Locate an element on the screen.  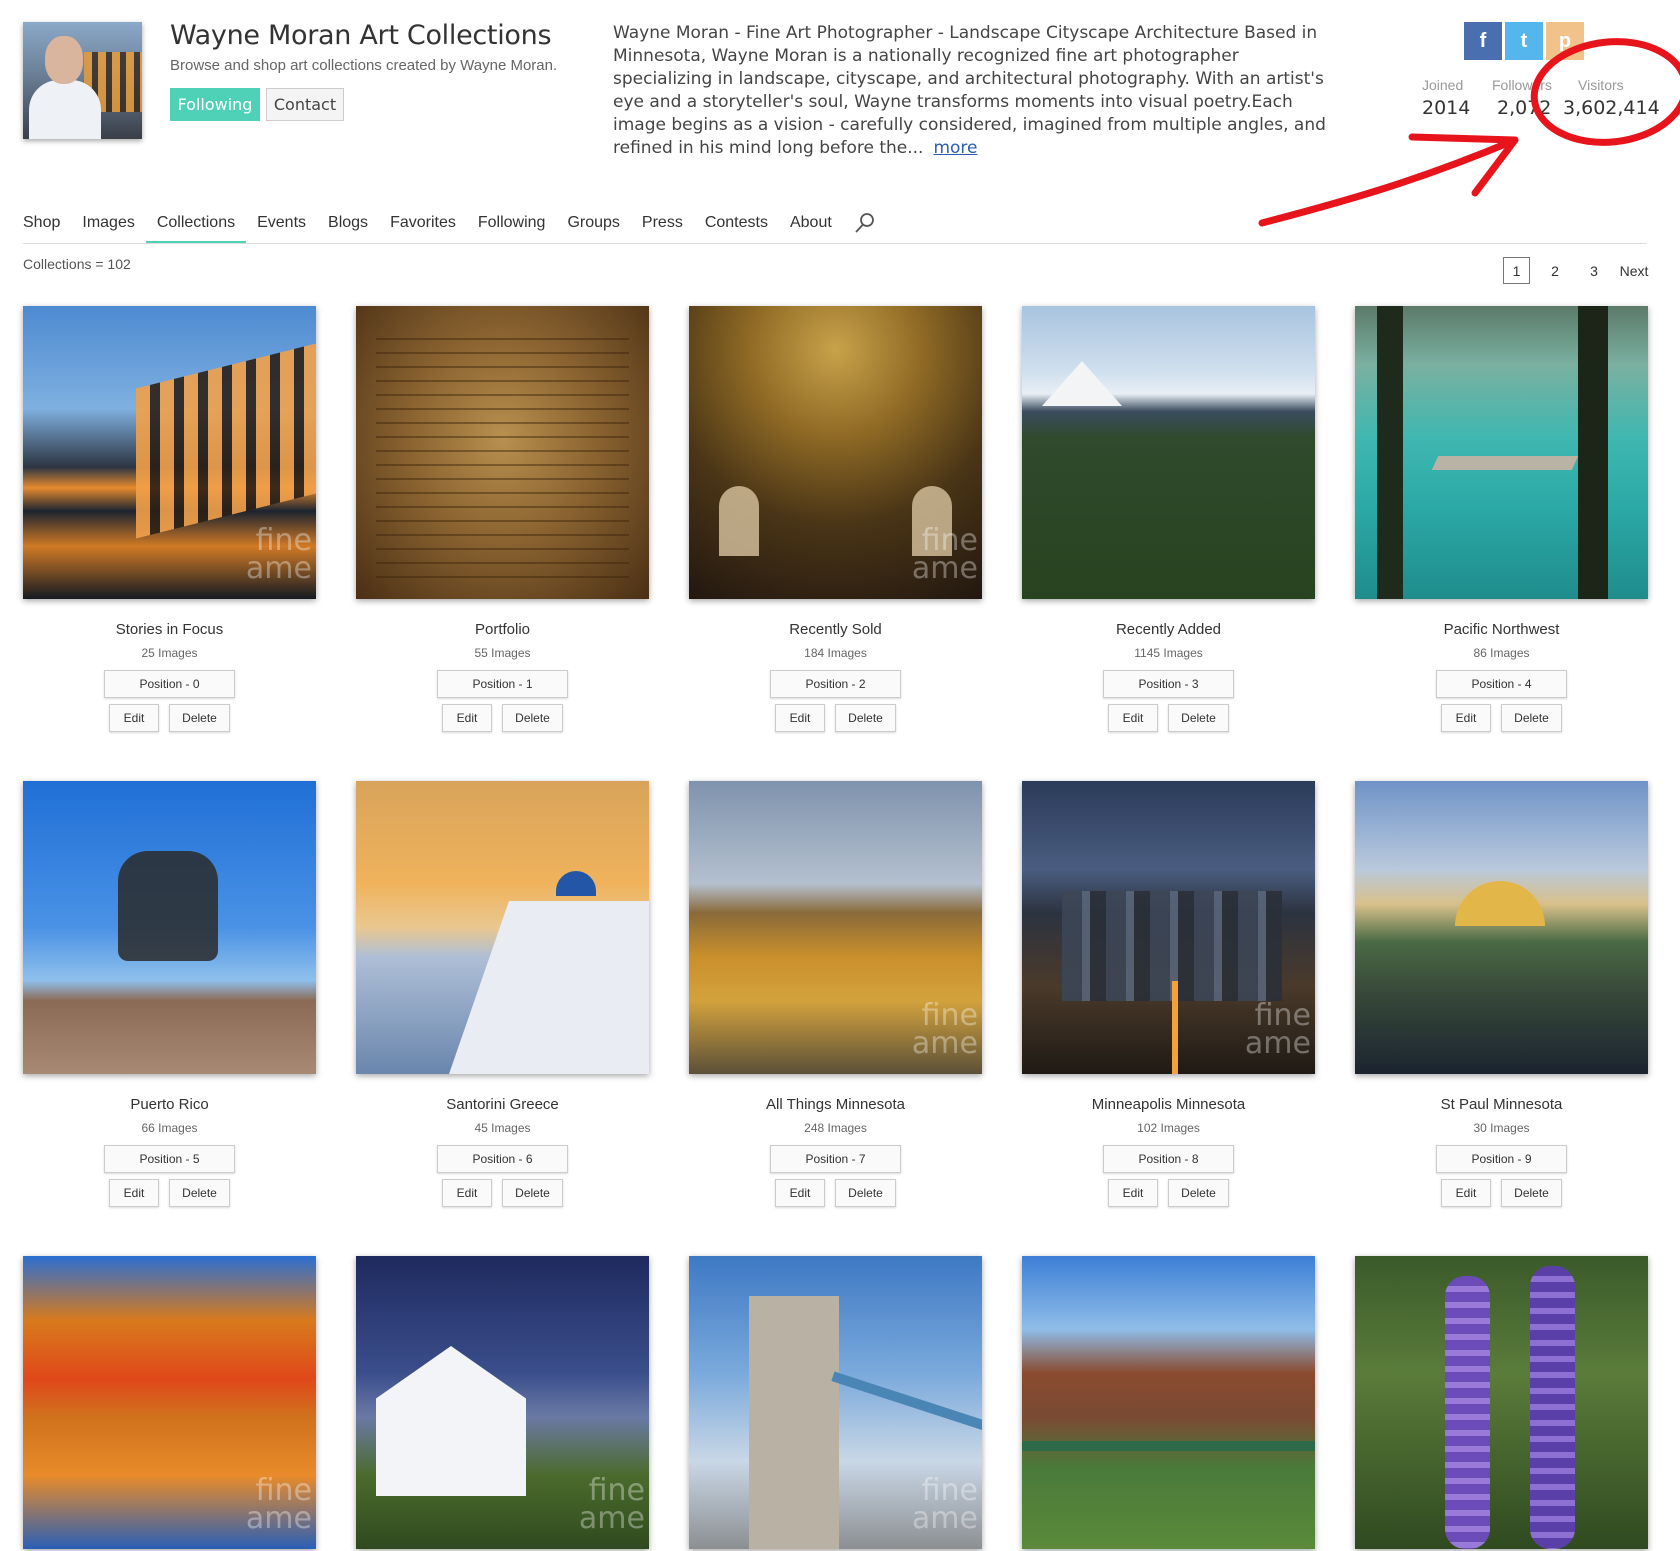
tab-shop: Shop is located at coordinates (41, 227).